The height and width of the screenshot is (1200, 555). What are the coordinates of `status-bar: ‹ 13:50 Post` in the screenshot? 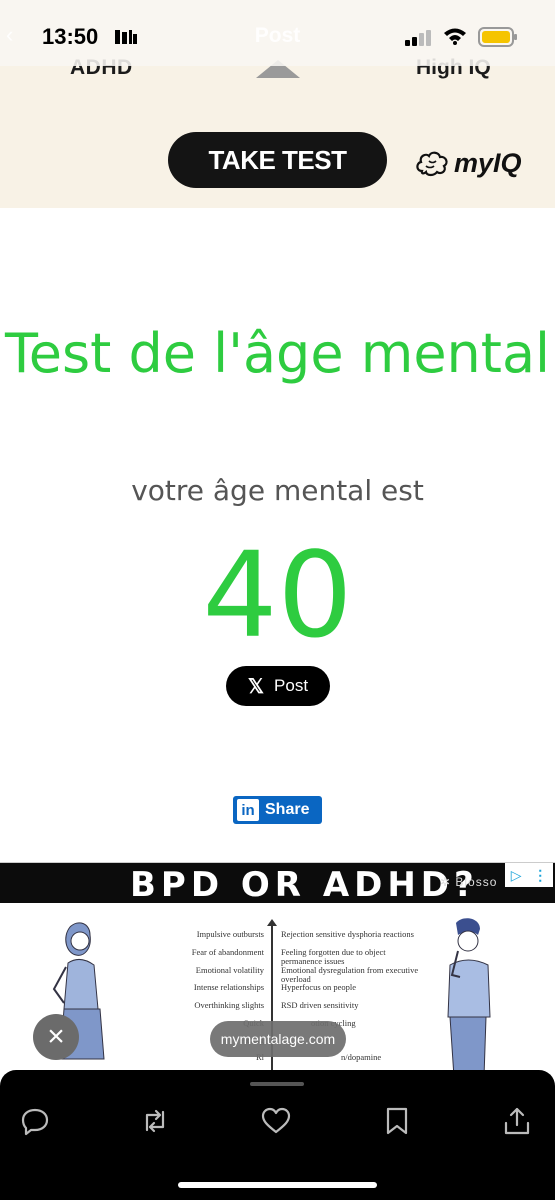 It's located at (277, 33).